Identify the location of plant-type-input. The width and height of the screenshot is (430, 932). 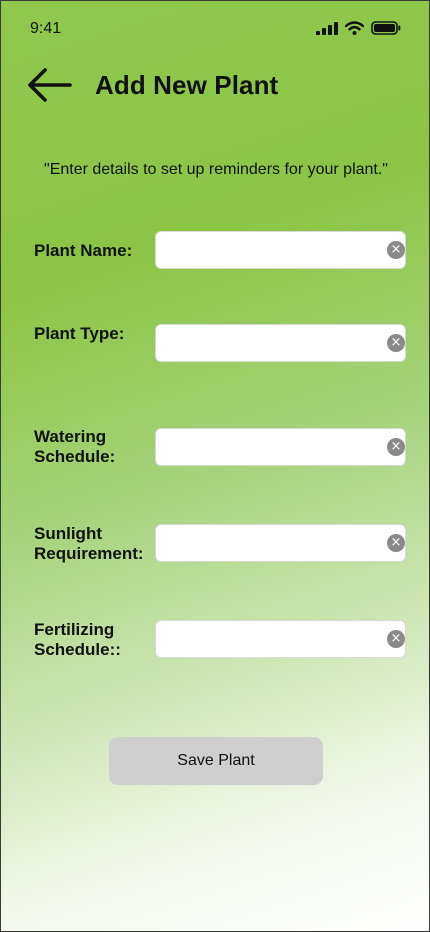
(271, 342).